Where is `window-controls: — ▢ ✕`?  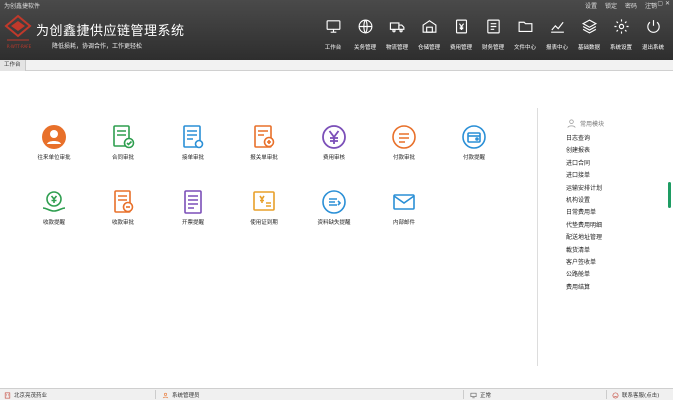 window-controls: — ▢ ✕ is located at coordinates (659, 3).